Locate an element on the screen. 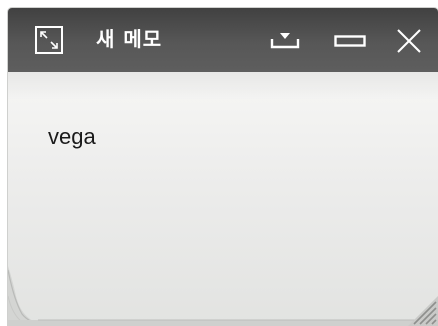  expand-icon is located at coordinates (49, 40).